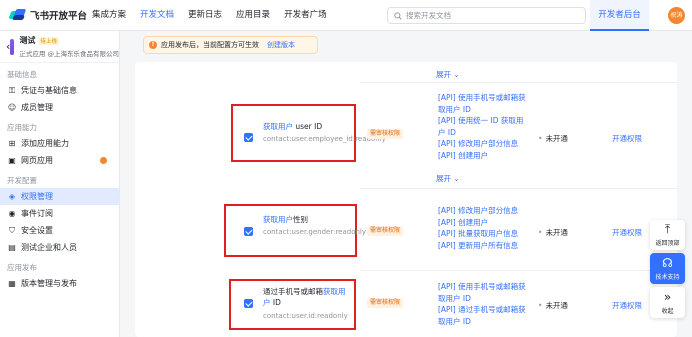 The image size is (692, 337). Describe the element at coordinates (12, 143) in the screenshot. I see `plus-icon: ⊞` at that location.